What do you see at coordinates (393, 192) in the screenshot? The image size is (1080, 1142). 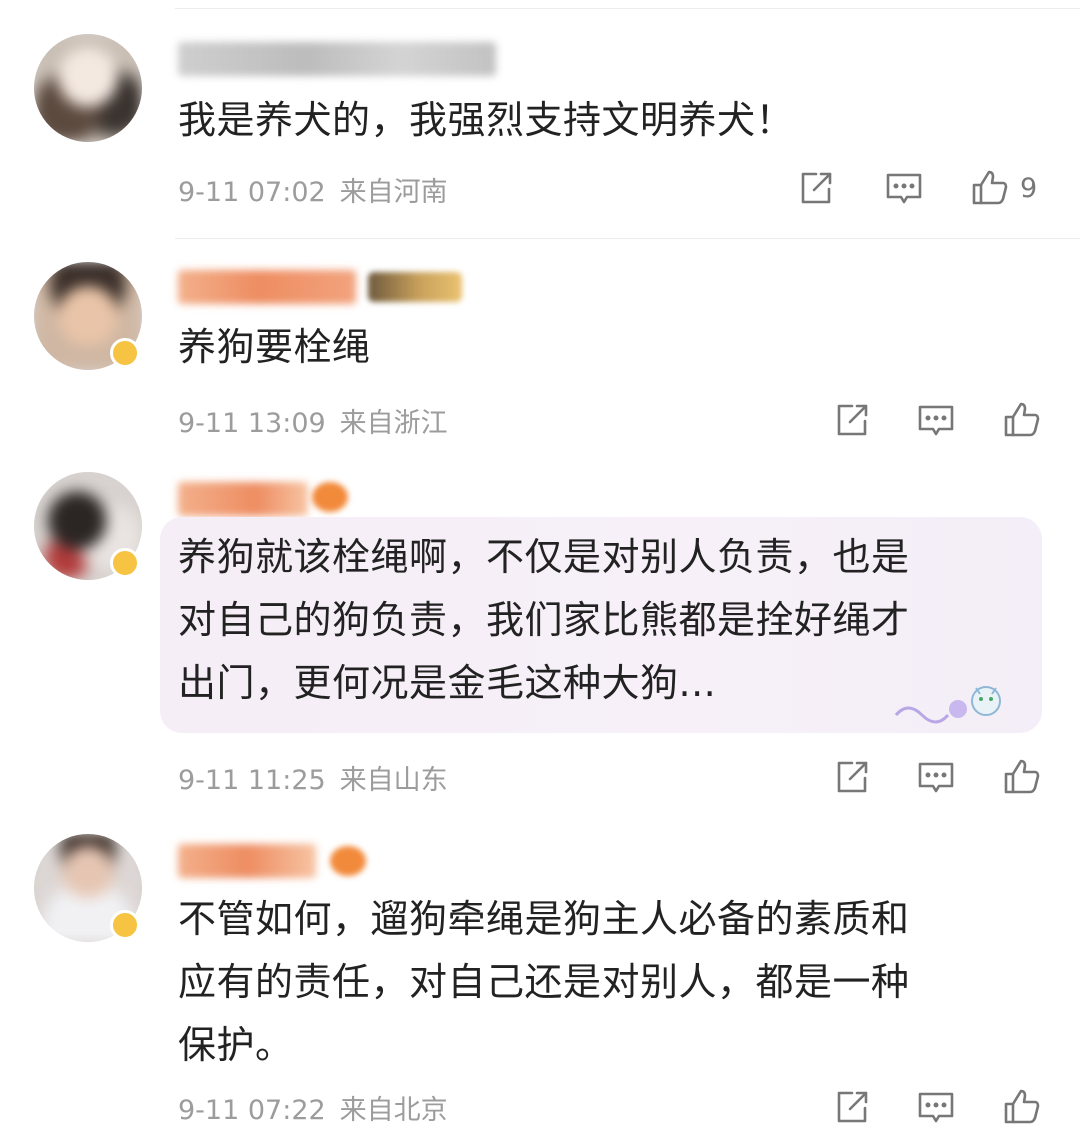 I see `comment-location: 来自河南` at bounding box center [393, 192].